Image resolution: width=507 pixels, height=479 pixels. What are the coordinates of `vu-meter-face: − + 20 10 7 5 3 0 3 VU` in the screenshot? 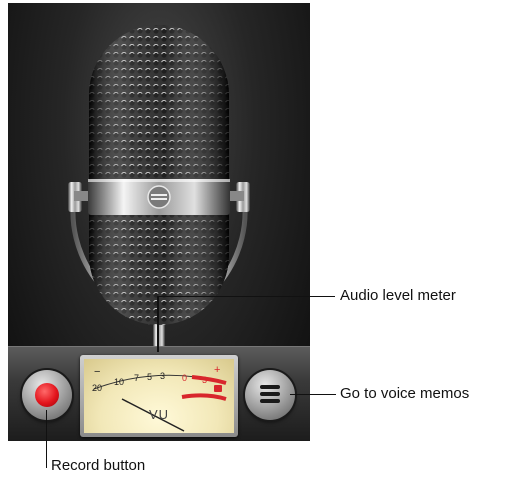 It's located at (159, 396).